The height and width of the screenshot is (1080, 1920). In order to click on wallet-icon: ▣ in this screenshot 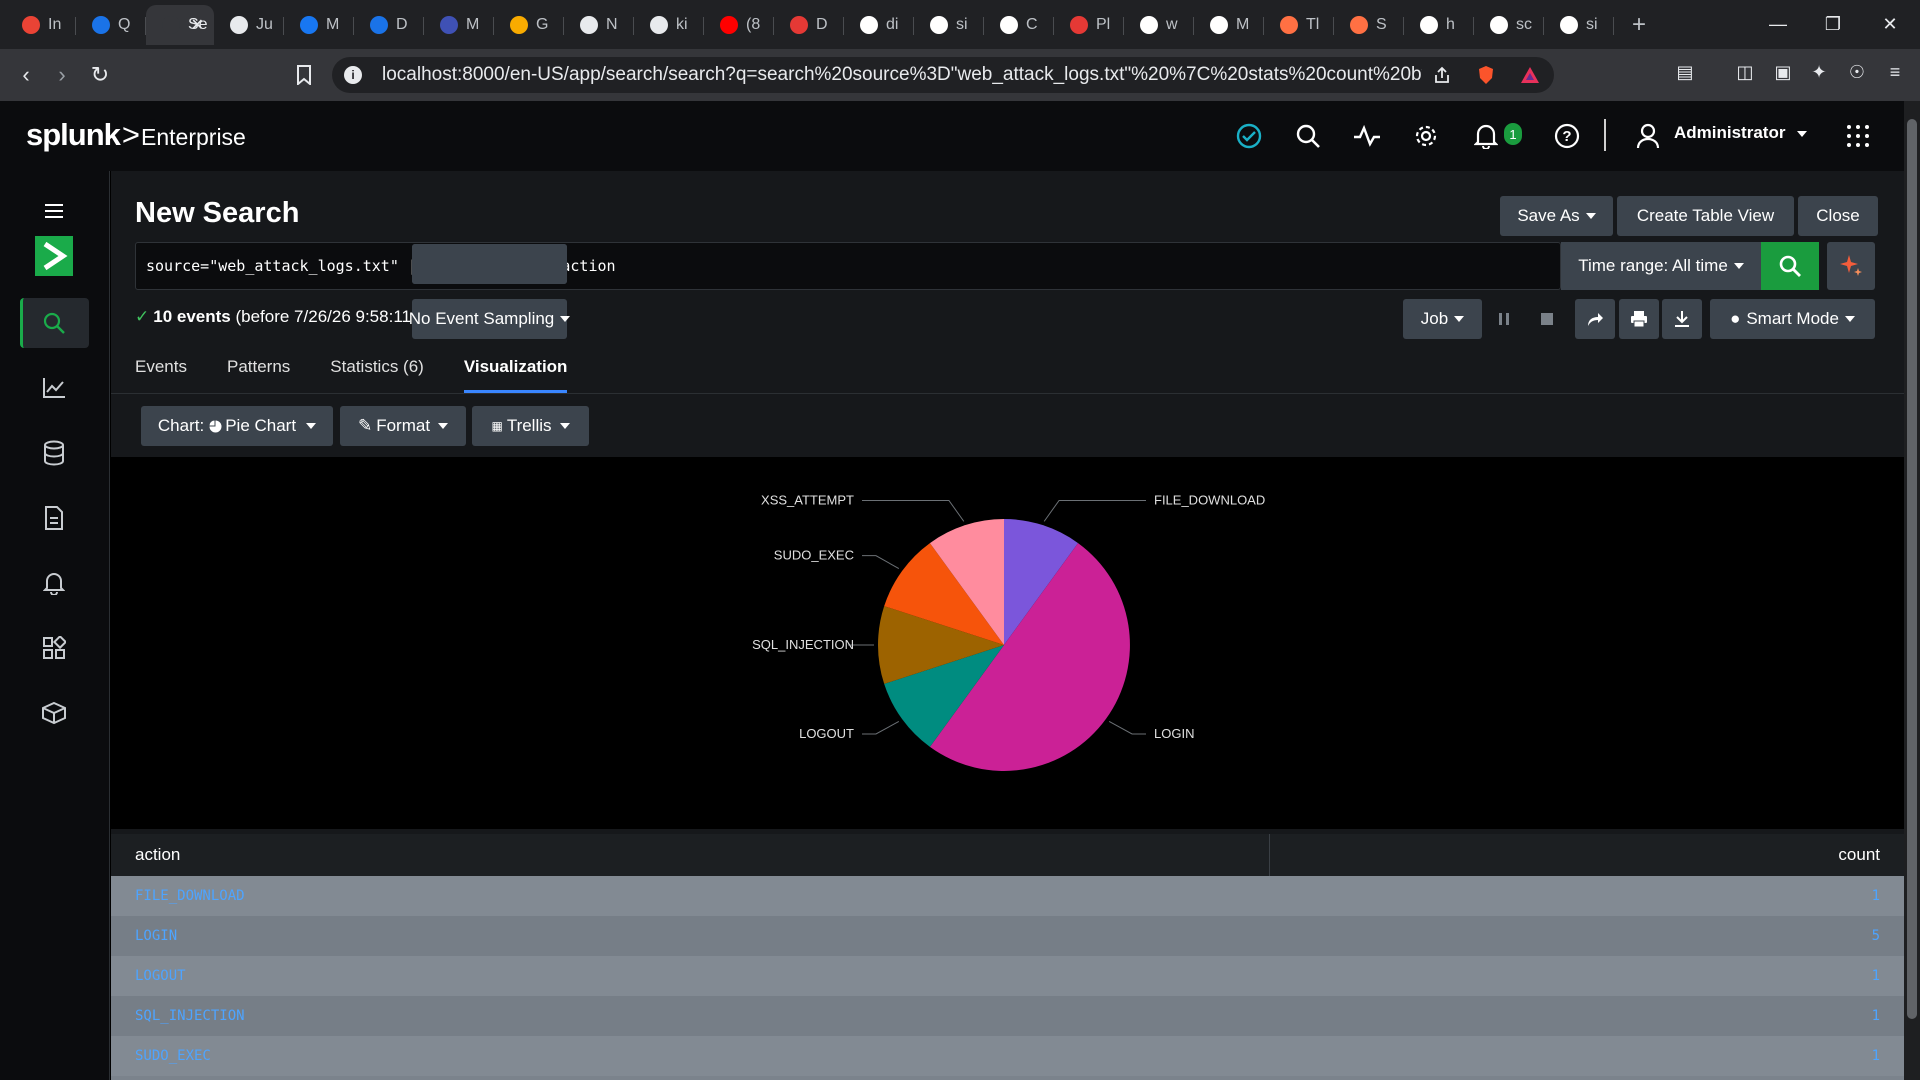, I will do `click(1783, 72)`.